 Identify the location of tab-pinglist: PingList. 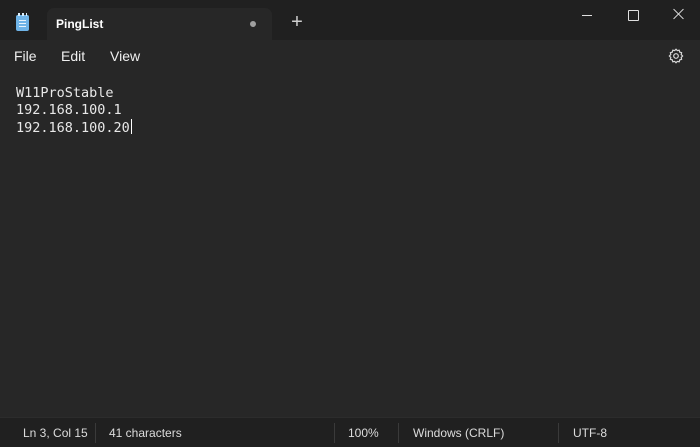
(159, 24).